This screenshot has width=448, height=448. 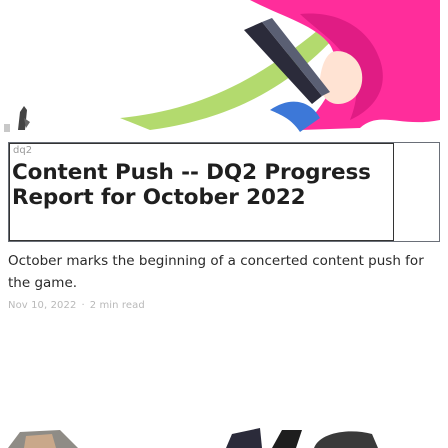 I want to click on post-meta: Nov 10, 2022 · 2 min read, so click(x=76, y=305).